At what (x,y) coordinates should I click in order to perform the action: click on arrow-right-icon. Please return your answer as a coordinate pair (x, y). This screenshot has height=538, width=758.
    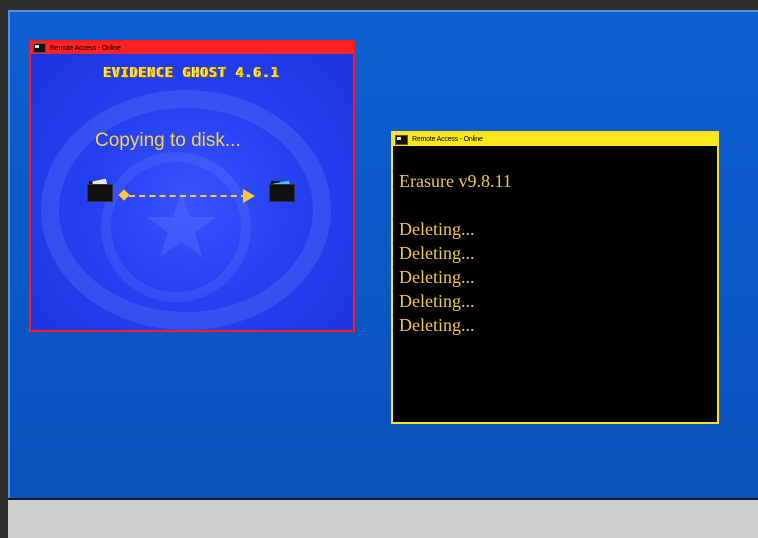
    Looking at the image, I should click on (249, 196).